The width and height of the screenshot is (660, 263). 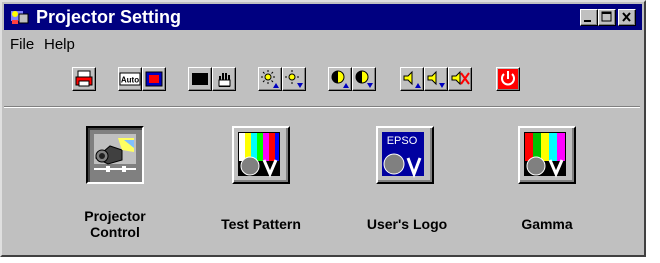 I want to click on resize-button, so click(x=154, y=79).